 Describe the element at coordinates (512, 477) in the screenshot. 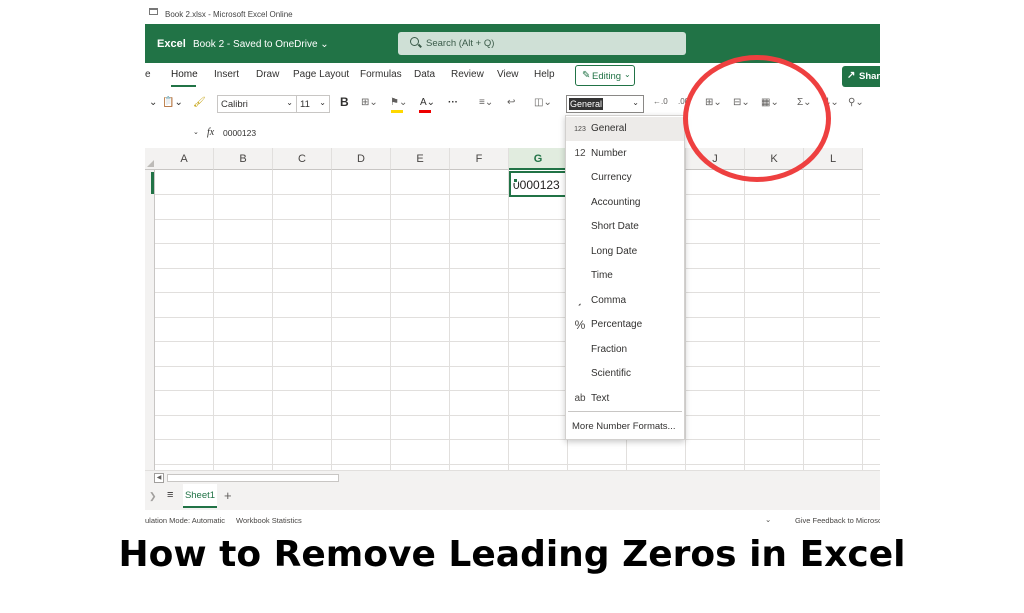

I see `horizontal-scrollbar: ◀` at that location.